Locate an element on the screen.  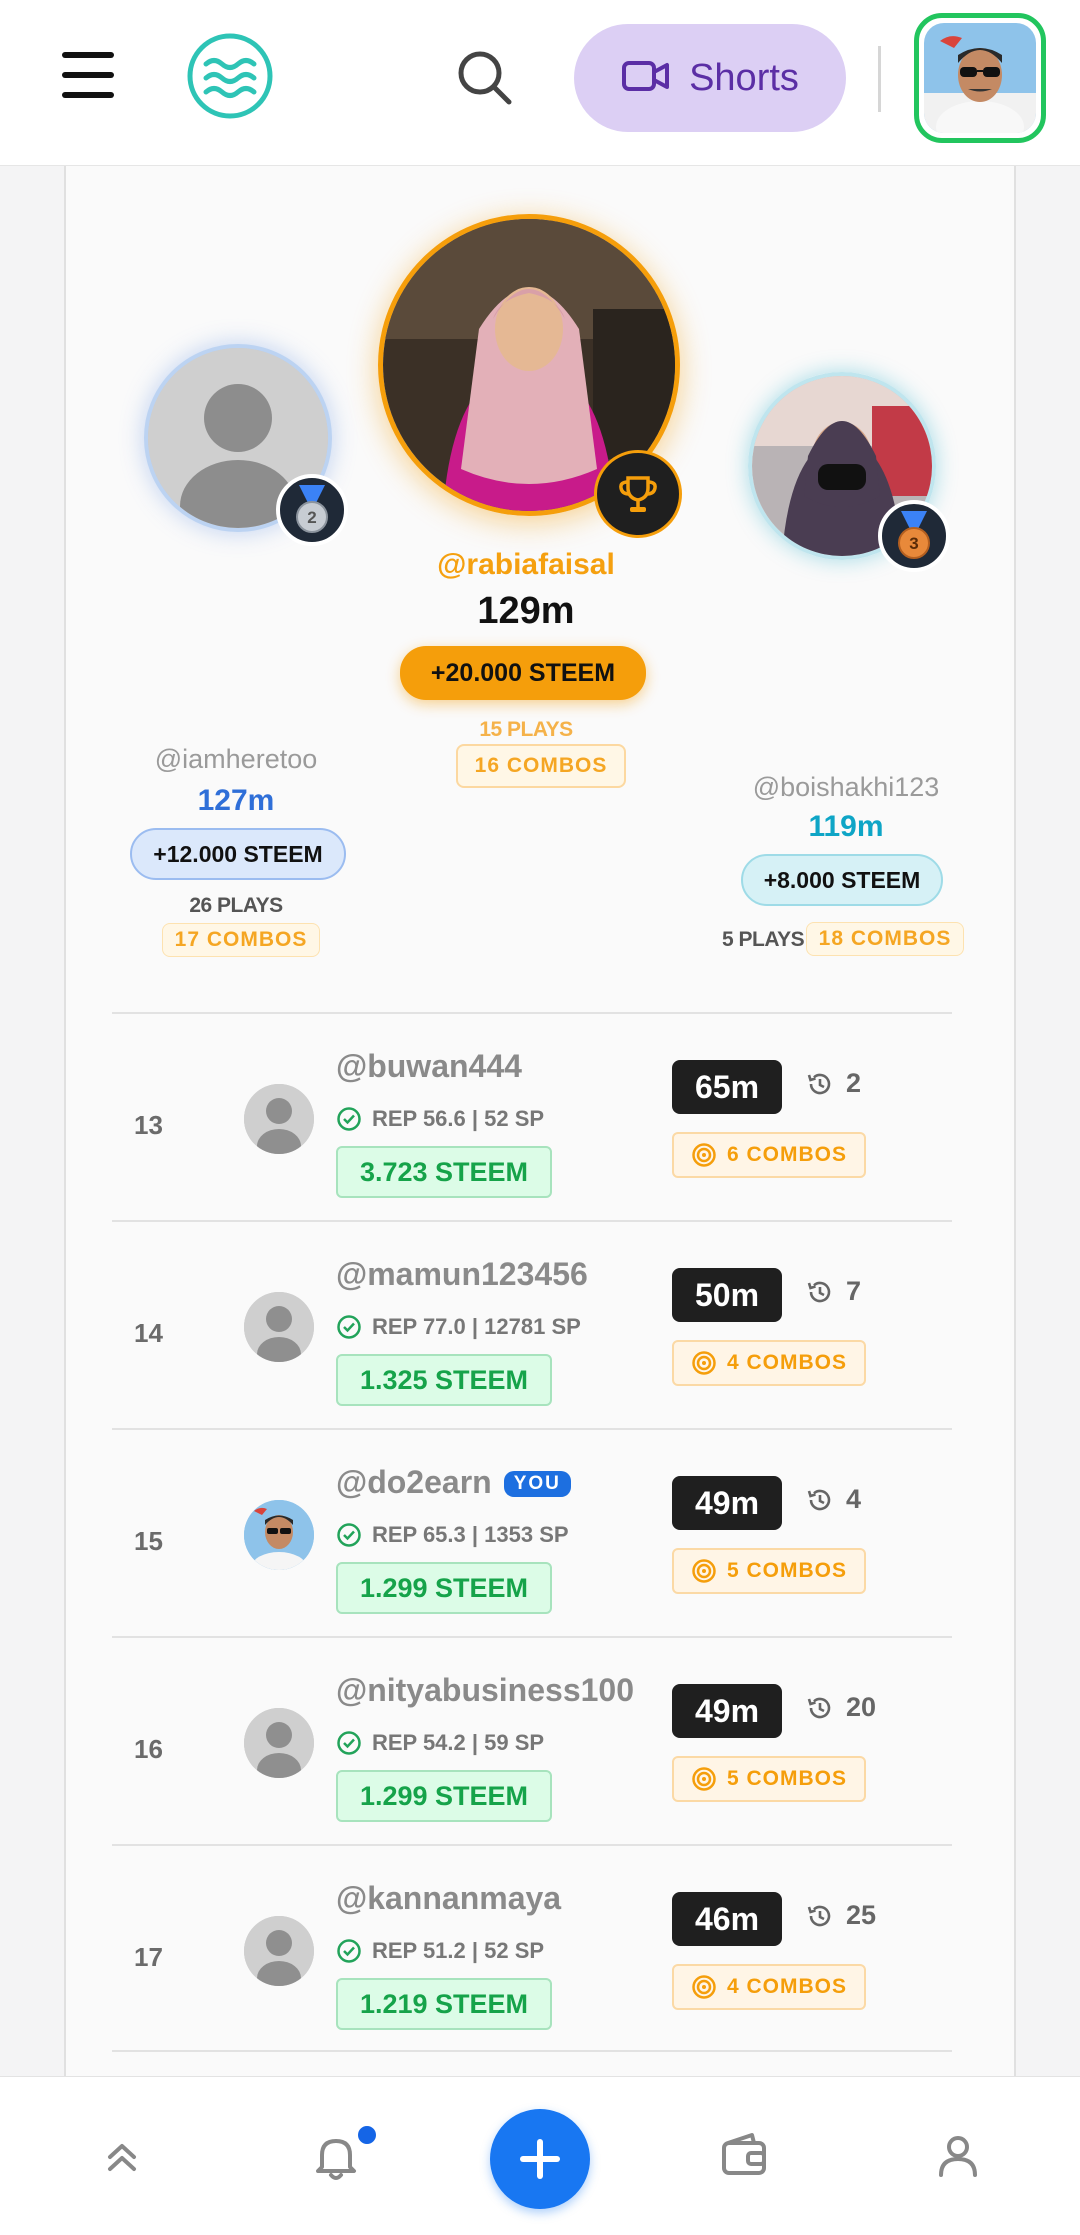
row-combos: 6 COMBOS is located at coordinates (786, 1154).